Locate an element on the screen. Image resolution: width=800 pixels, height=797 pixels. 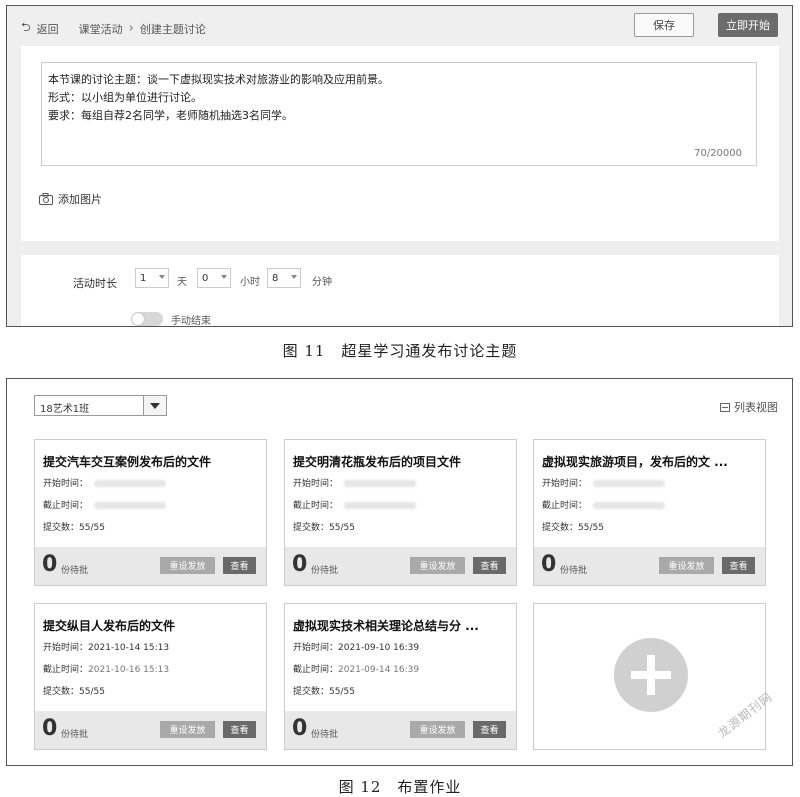
chevron-right-icon: › is located at coordinates (131, 28).